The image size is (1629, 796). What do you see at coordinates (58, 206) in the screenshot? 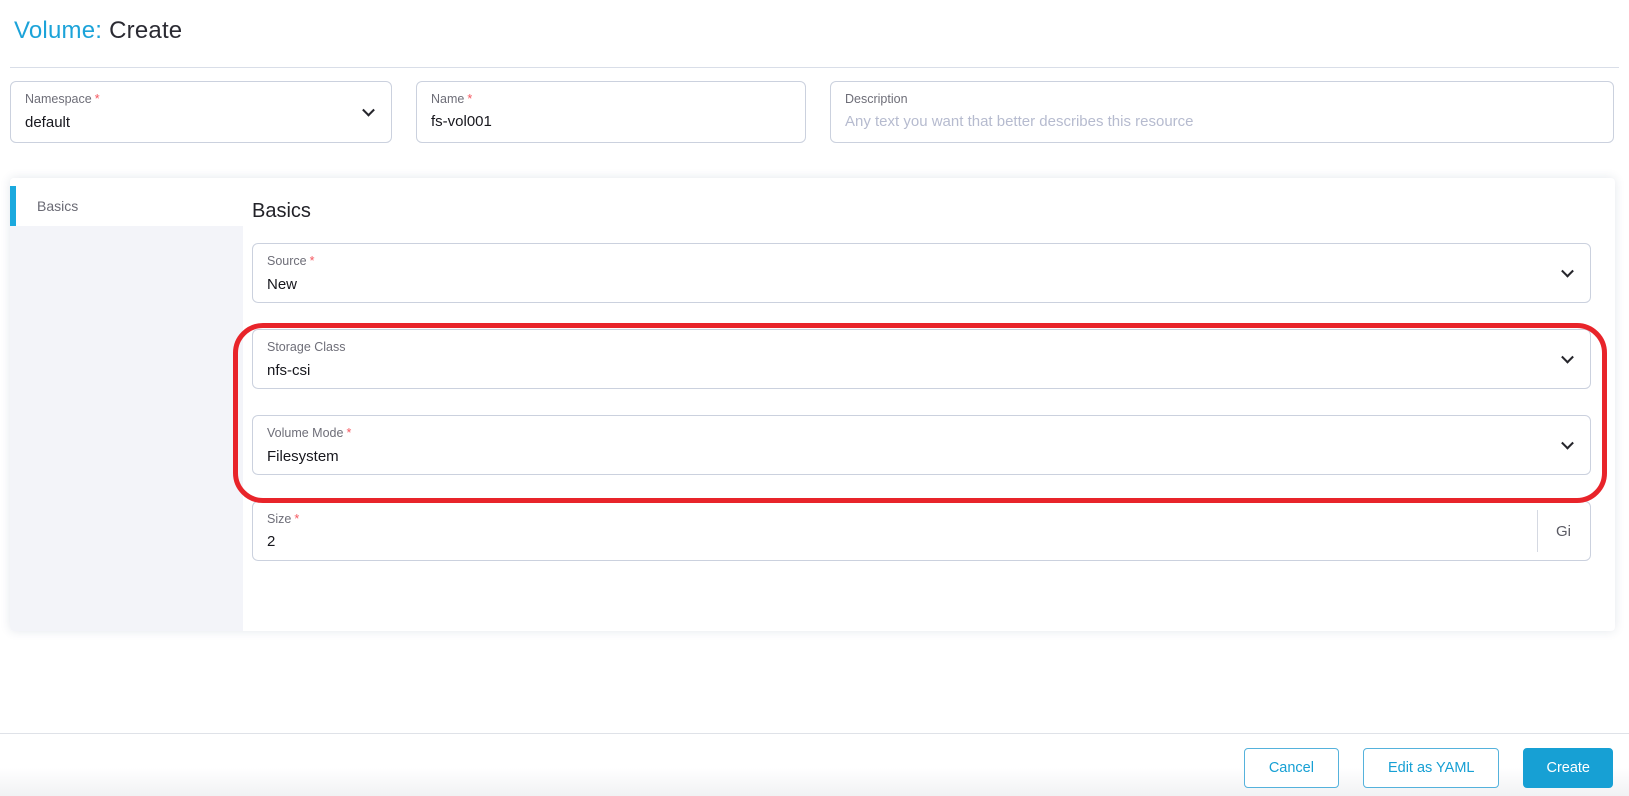
I see `sidebar-tab-basics-label: Basics` at bounding box center [58, 206].